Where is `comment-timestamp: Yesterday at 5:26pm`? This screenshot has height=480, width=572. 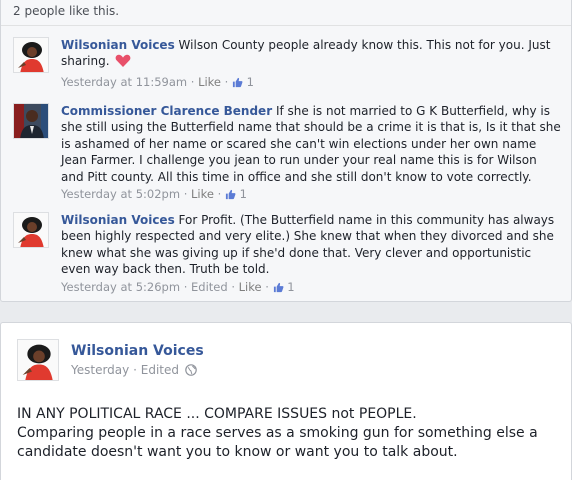
comment-timestamp: Yesterday at 5:26pm is located at coordinates (120, 287).